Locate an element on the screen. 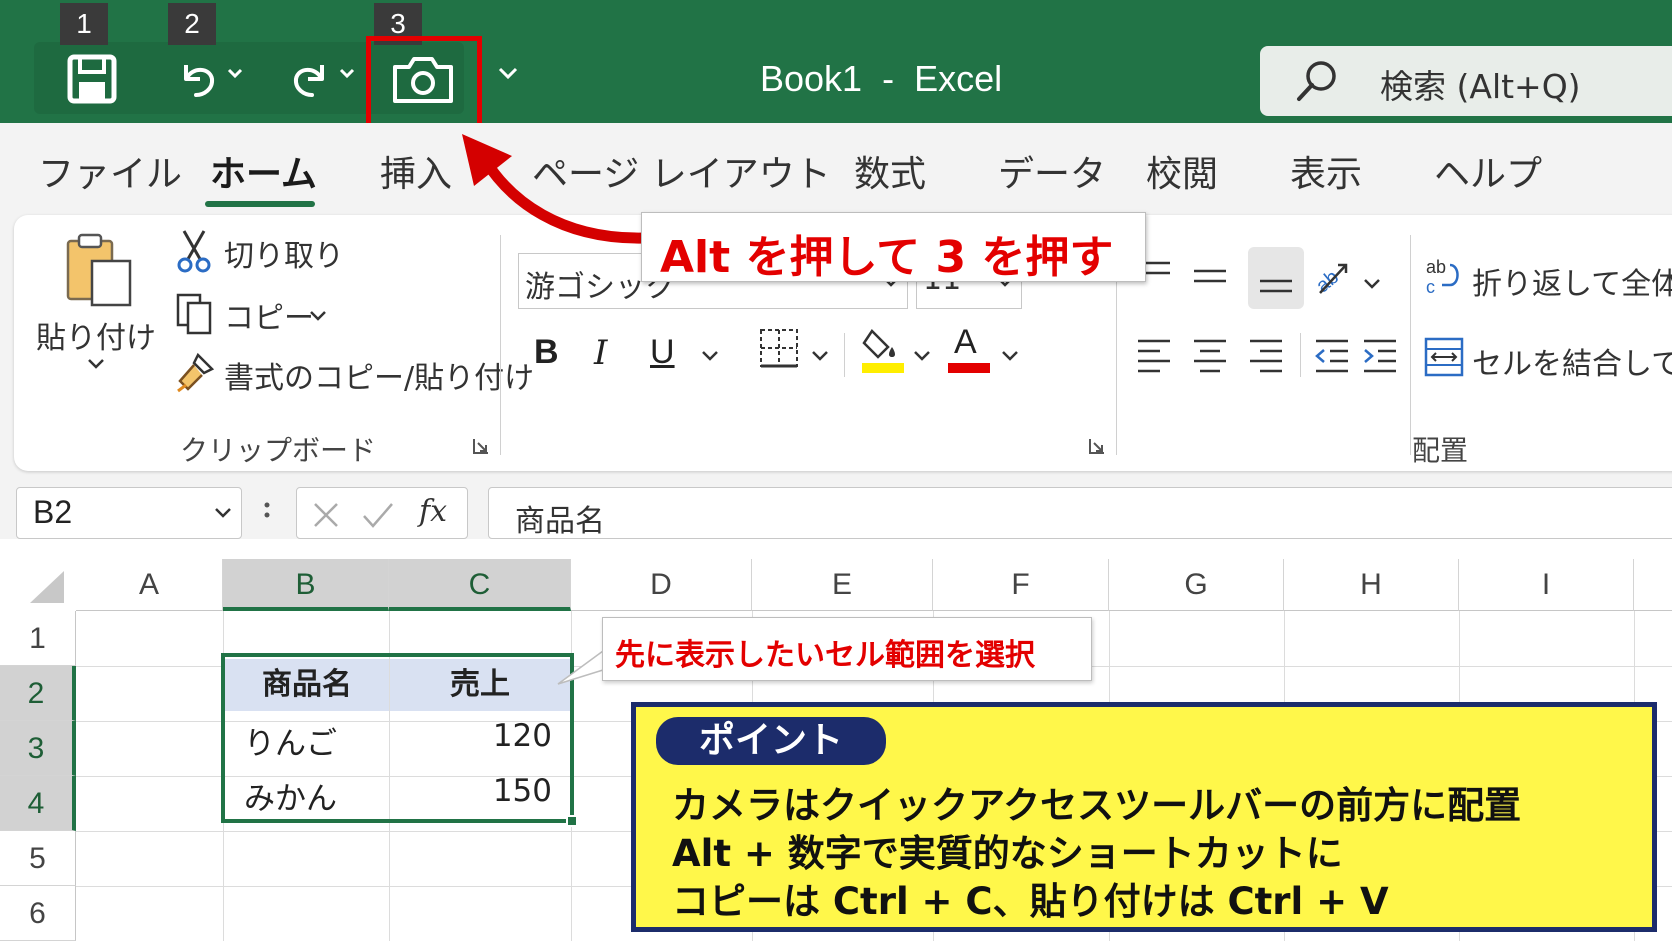 The height and width of the screenshot is (941, 1672). alt-key-callout: Alt を押して 3 を押す is located at coordinates (893, 247).